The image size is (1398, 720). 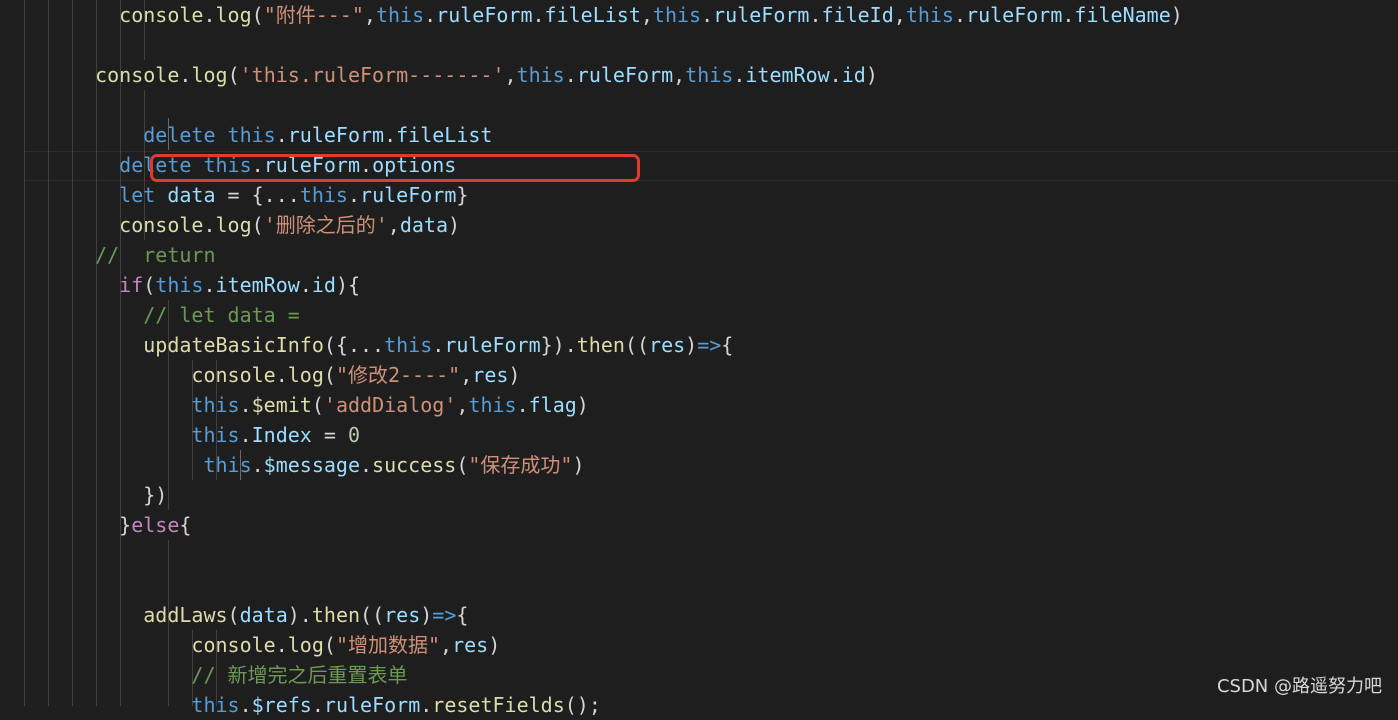 What do you see at coordinates (191, 195) in the screenshot?
I see `code-token: data` at bounding box center [191, 195].